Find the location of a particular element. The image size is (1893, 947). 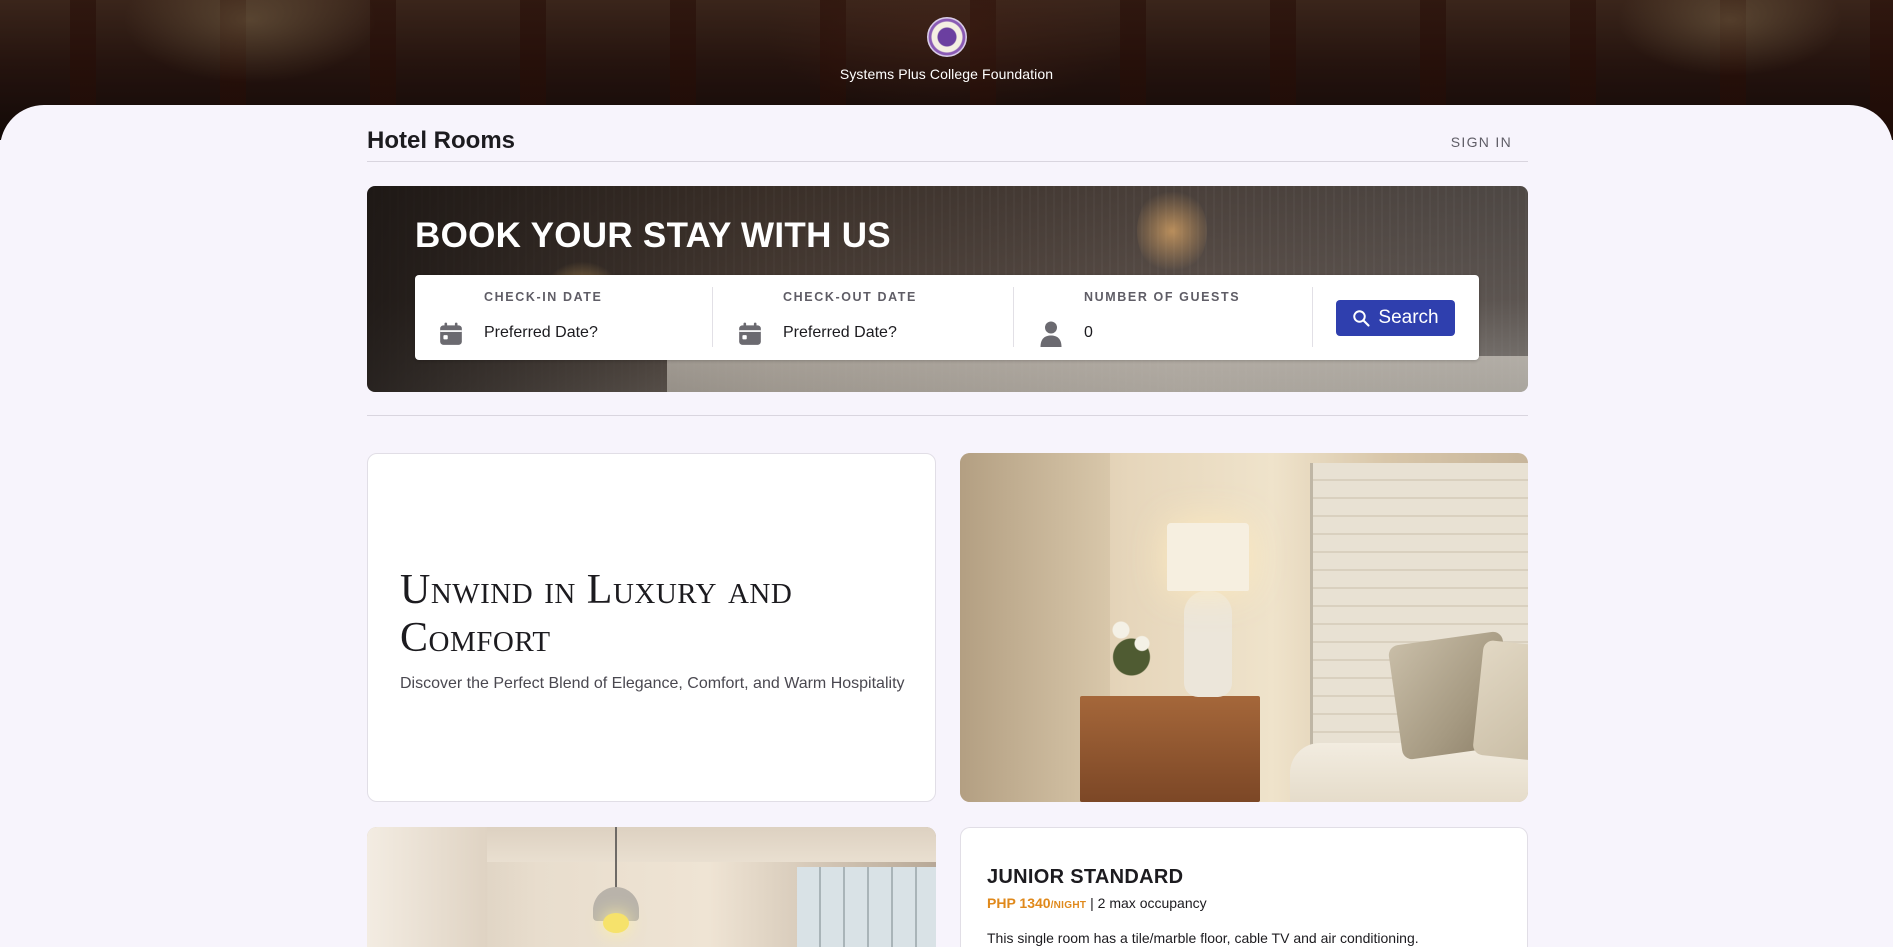

topbar: Hotel Rooms SIGN IN is located at coordinates (947, 144).